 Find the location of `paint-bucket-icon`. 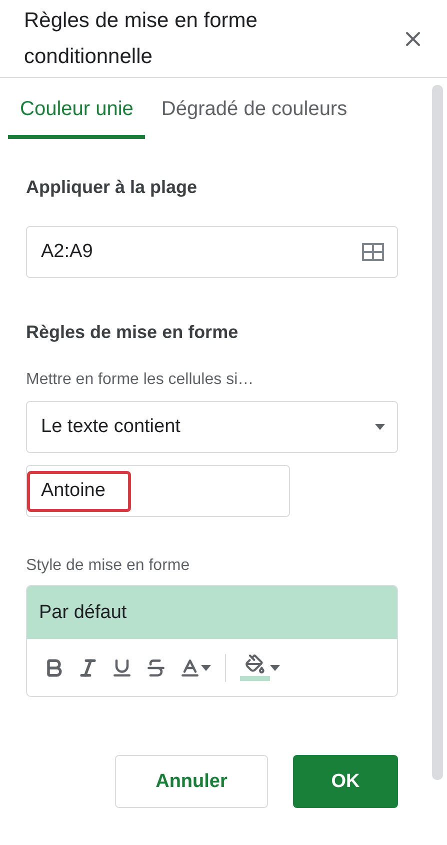

paint-bucket-icon is located at coordinates (255, 664).